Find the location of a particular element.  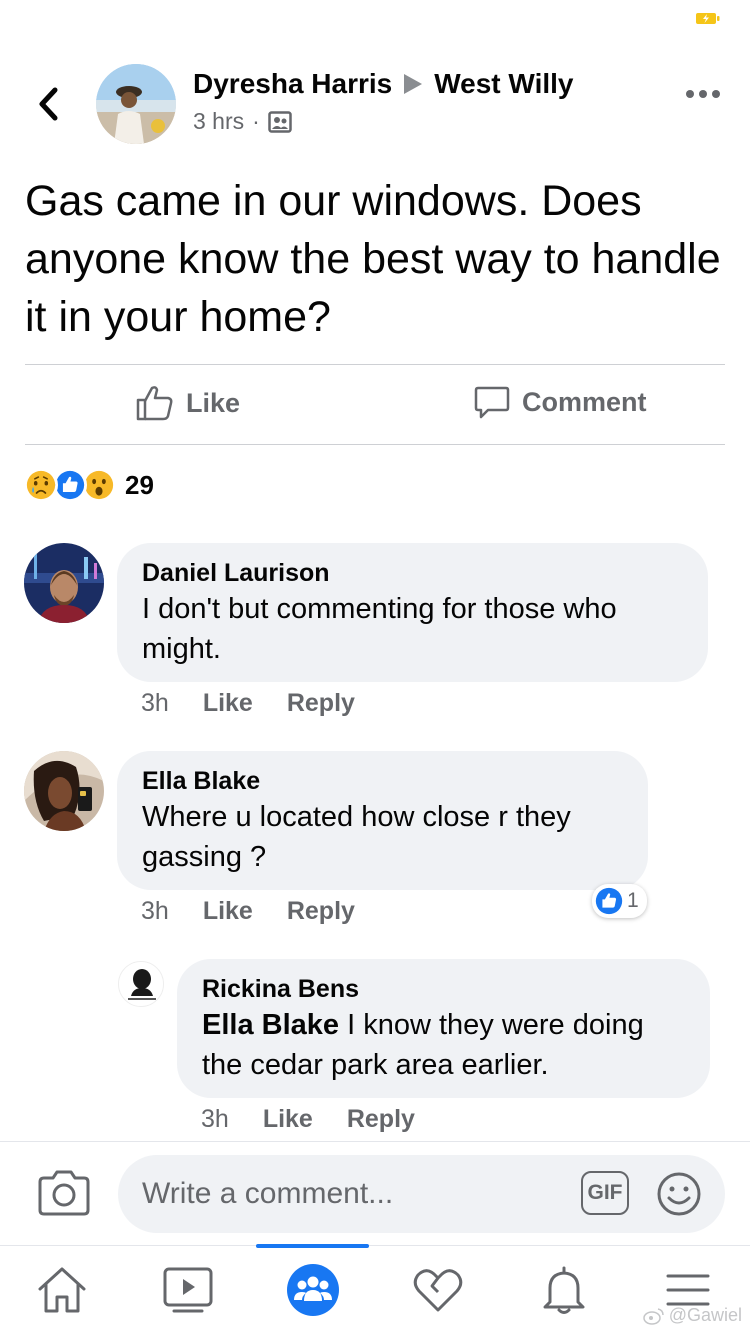

emoji-button is located at coordinates (679, 1196).